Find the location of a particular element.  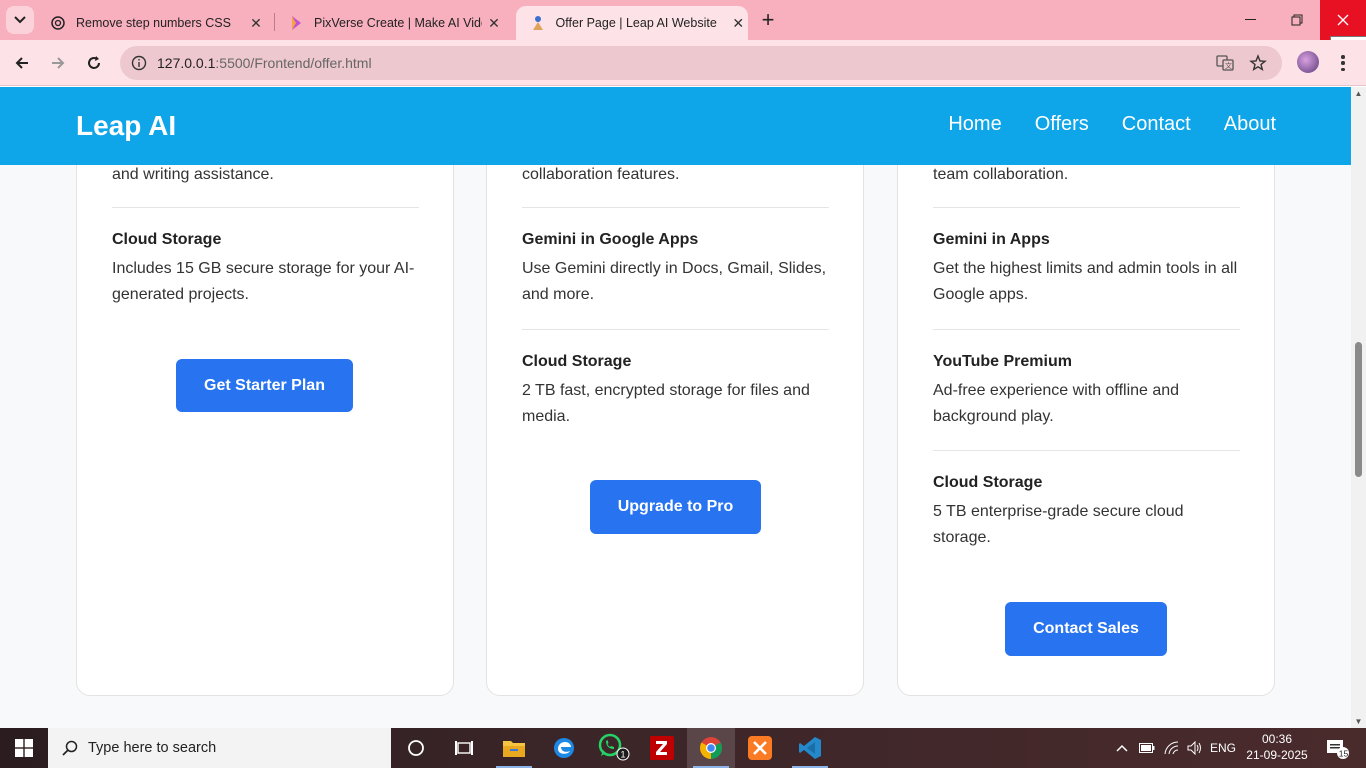

site-logo: Leap AI is located at coordinates (126, 126).